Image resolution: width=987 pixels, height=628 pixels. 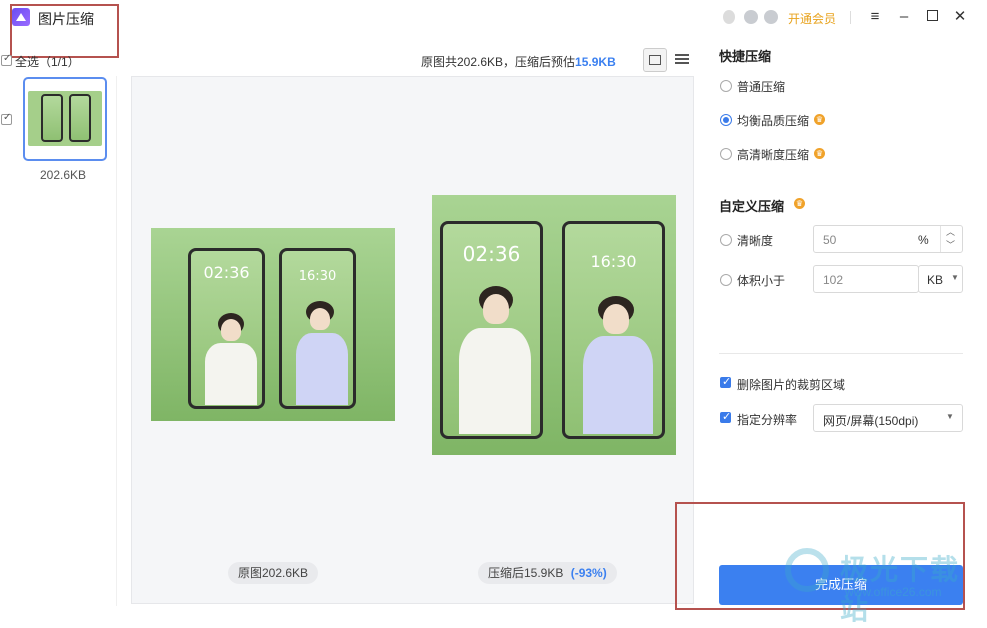 I want to click on left-phone: 02:36, so click(x=226, y=328).